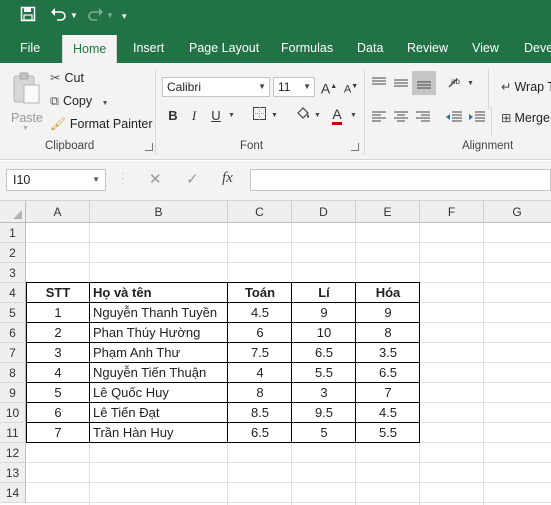 Image resolution: width=551 pixels, height=505 pixels. What do you see at coordinates (424, 83) in the screenshot?
I see `align-bottom-button` at bounding box center [424, 83].